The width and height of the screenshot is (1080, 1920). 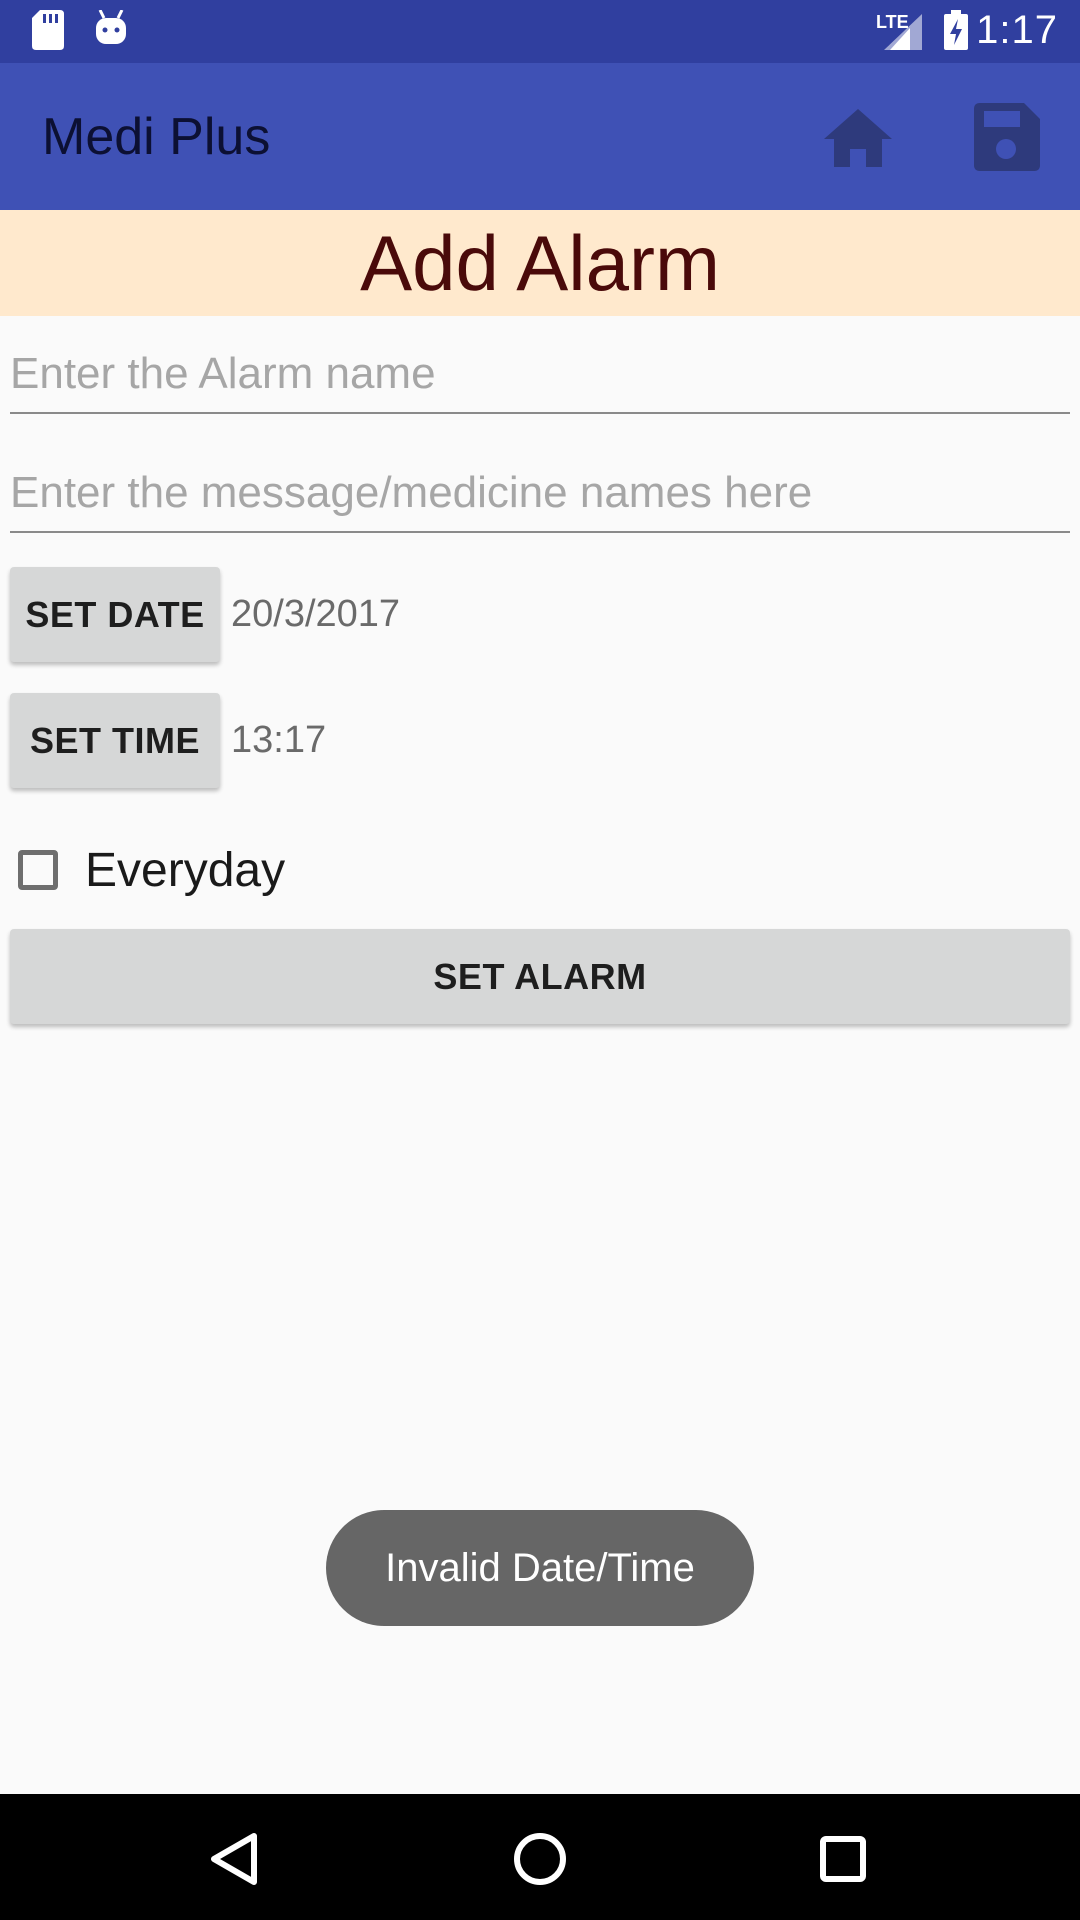 What do you see at coordinates (279, 740) in the screenshot?
I see `time-value: 13:17` at bounding box center [279, 740].